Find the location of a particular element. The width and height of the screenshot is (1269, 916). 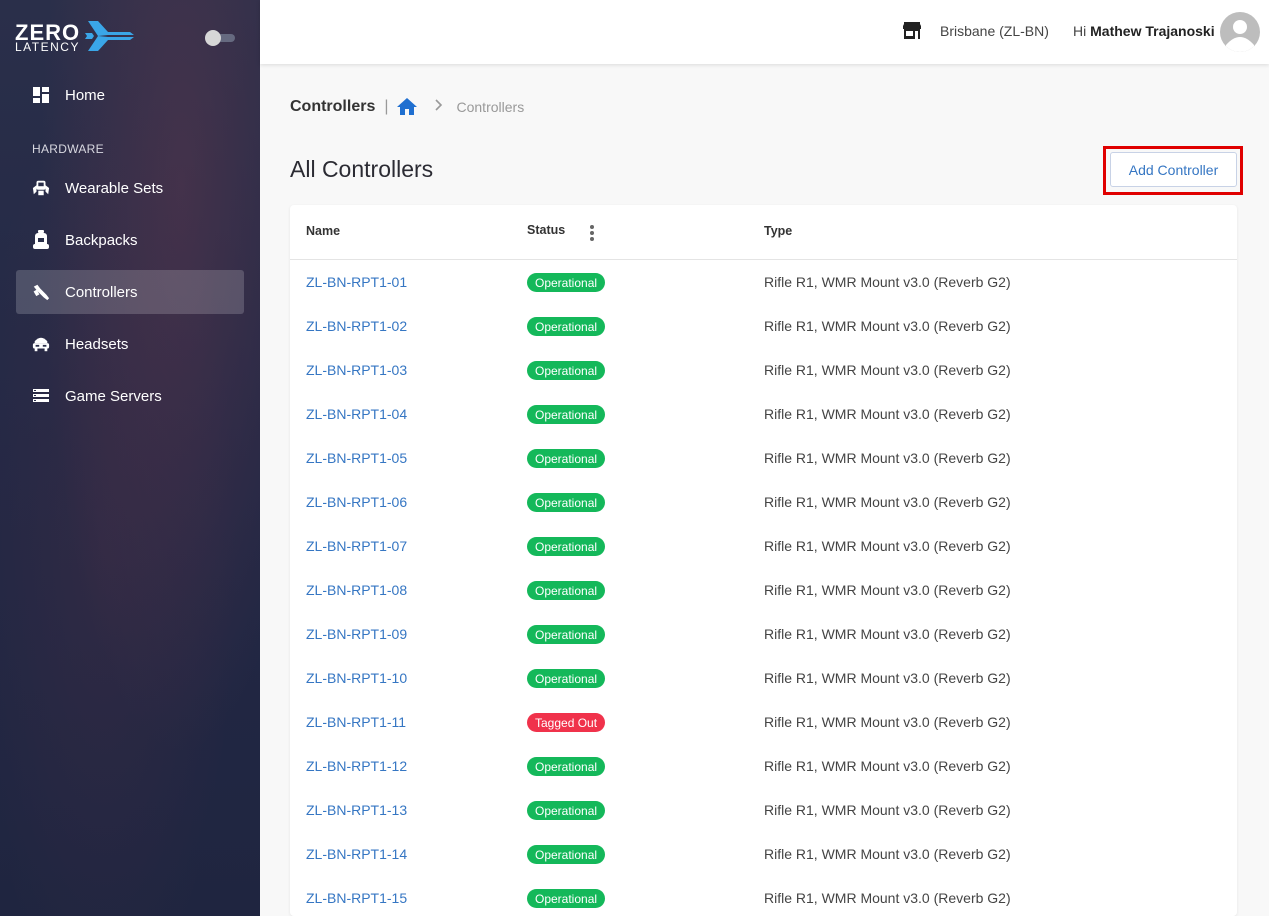

column-header-name: Name is located at coordinates (323, 231).